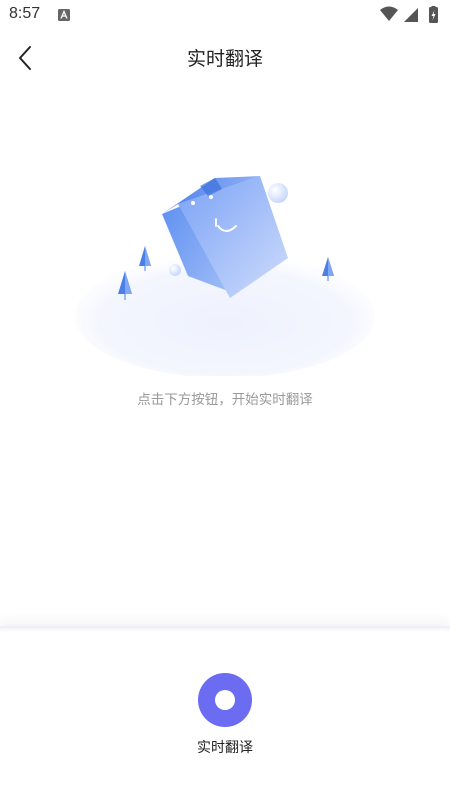 Image resolution: width=450 pixels, height=800 pixels. Describe the element at coordinates (25, 13) in the screenshot. I see `status-time: 8:57` at that location.